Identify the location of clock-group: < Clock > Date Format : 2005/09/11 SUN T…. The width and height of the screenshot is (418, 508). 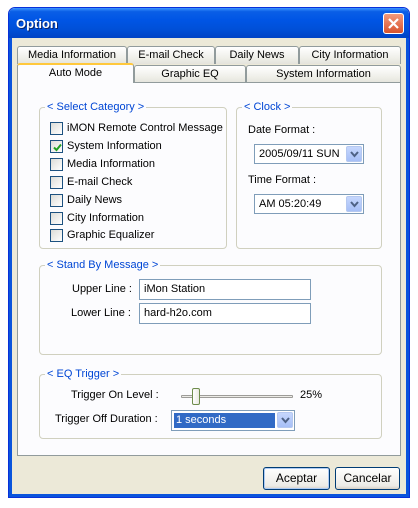
(309, 175).